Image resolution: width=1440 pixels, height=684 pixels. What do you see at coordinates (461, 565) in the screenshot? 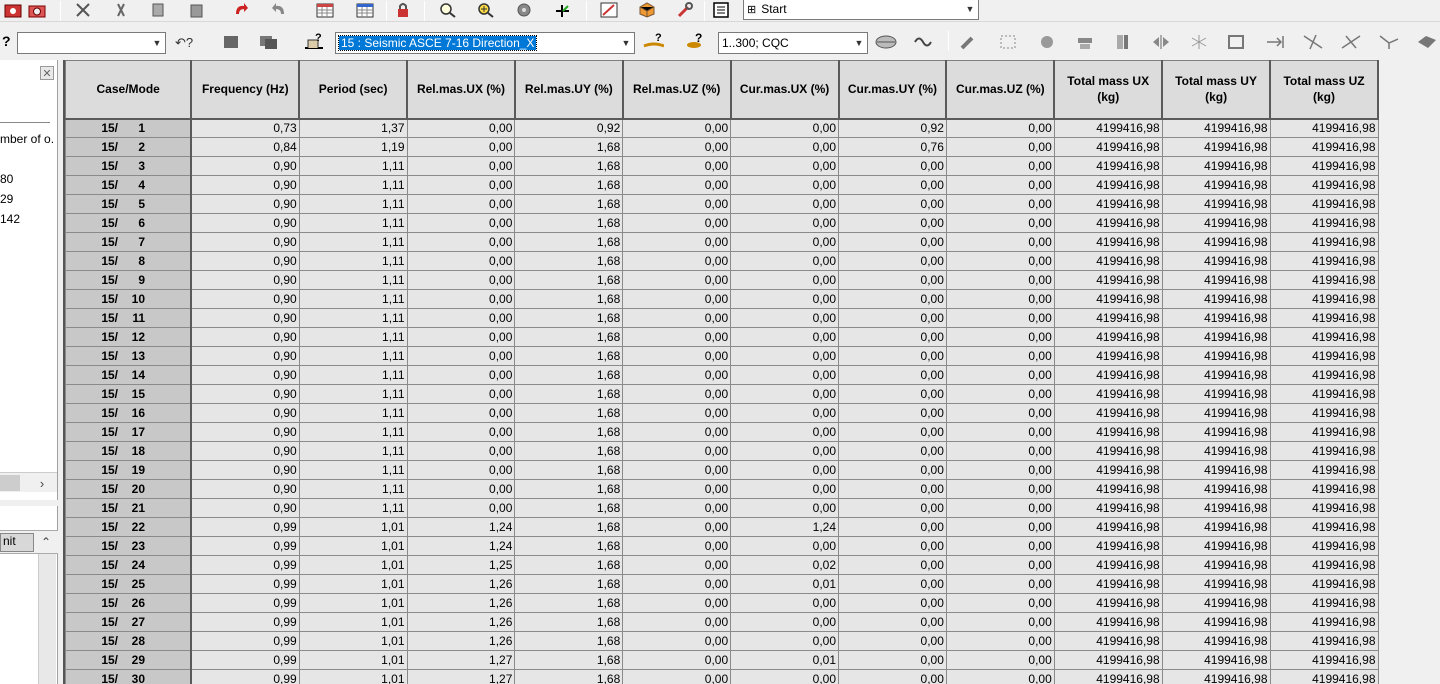
I see `table-cell: 1,25` at bounding box center [461, 565].